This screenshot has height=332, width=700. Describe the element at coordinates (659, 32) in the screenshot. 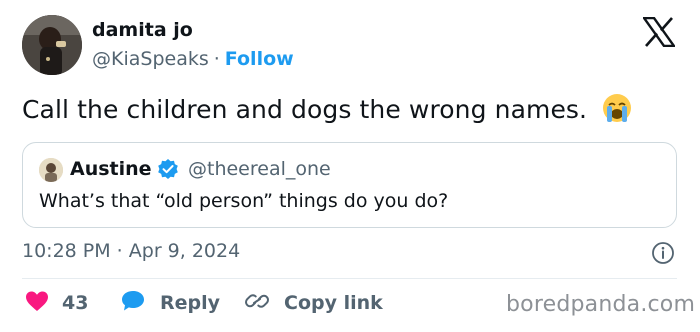

I see `x-logo-icon` at that location.